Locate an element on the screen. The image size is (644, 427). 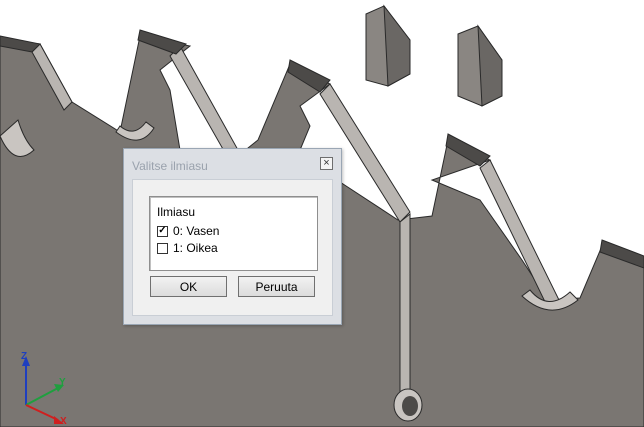
close-button: × is located at coordinates (326, 163).